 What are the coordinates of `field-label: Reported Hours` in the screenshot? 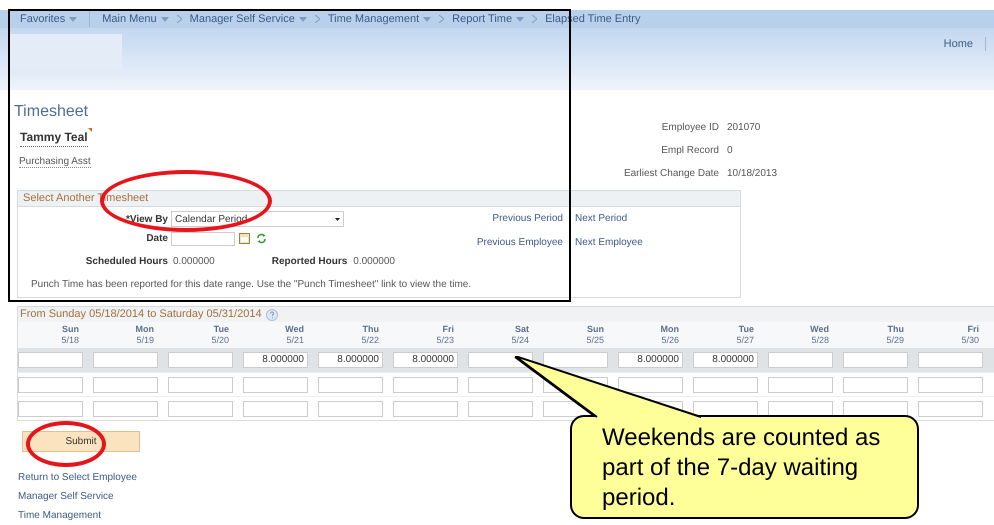 It's located at (310, 262).